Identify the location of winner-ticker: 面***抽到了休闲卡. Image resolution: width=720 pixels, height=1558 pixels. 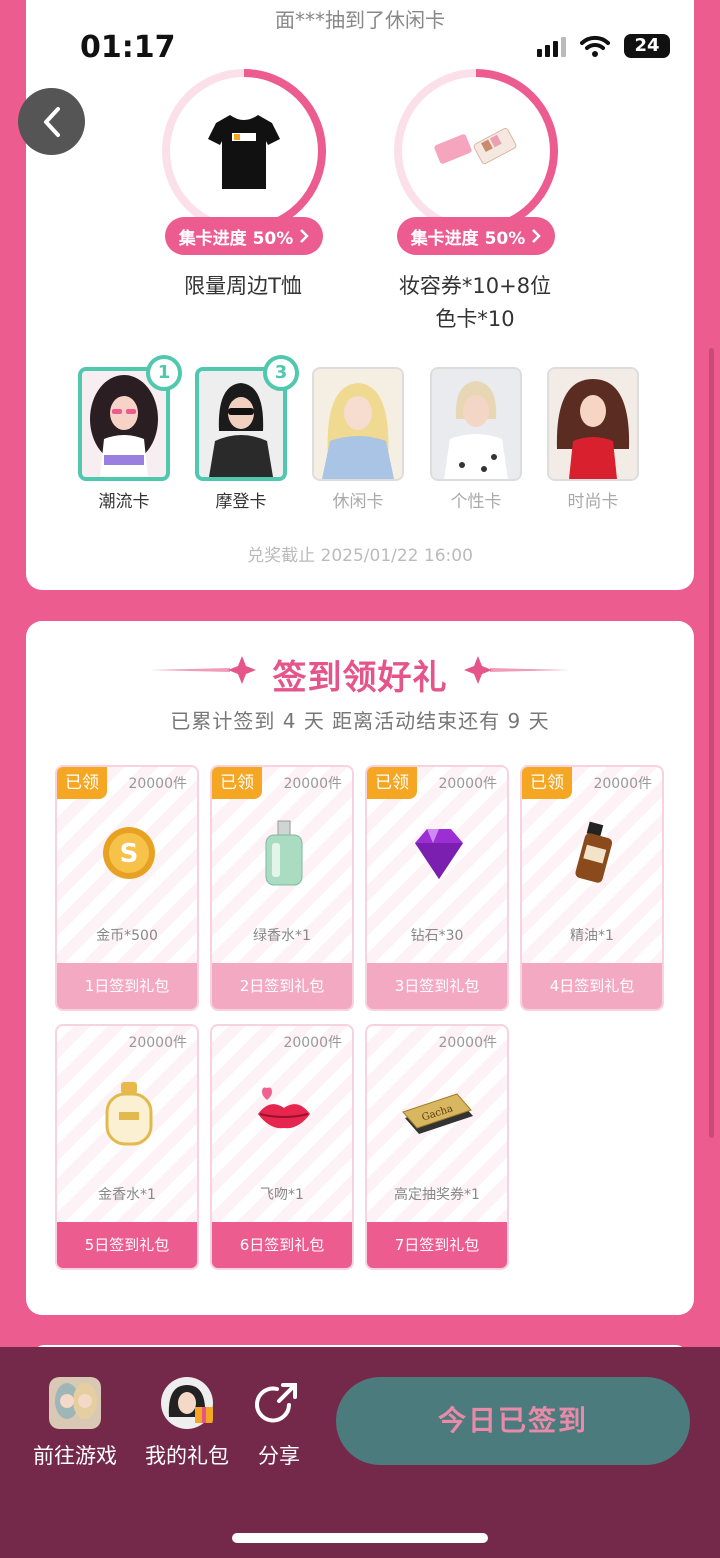
(360, 20).